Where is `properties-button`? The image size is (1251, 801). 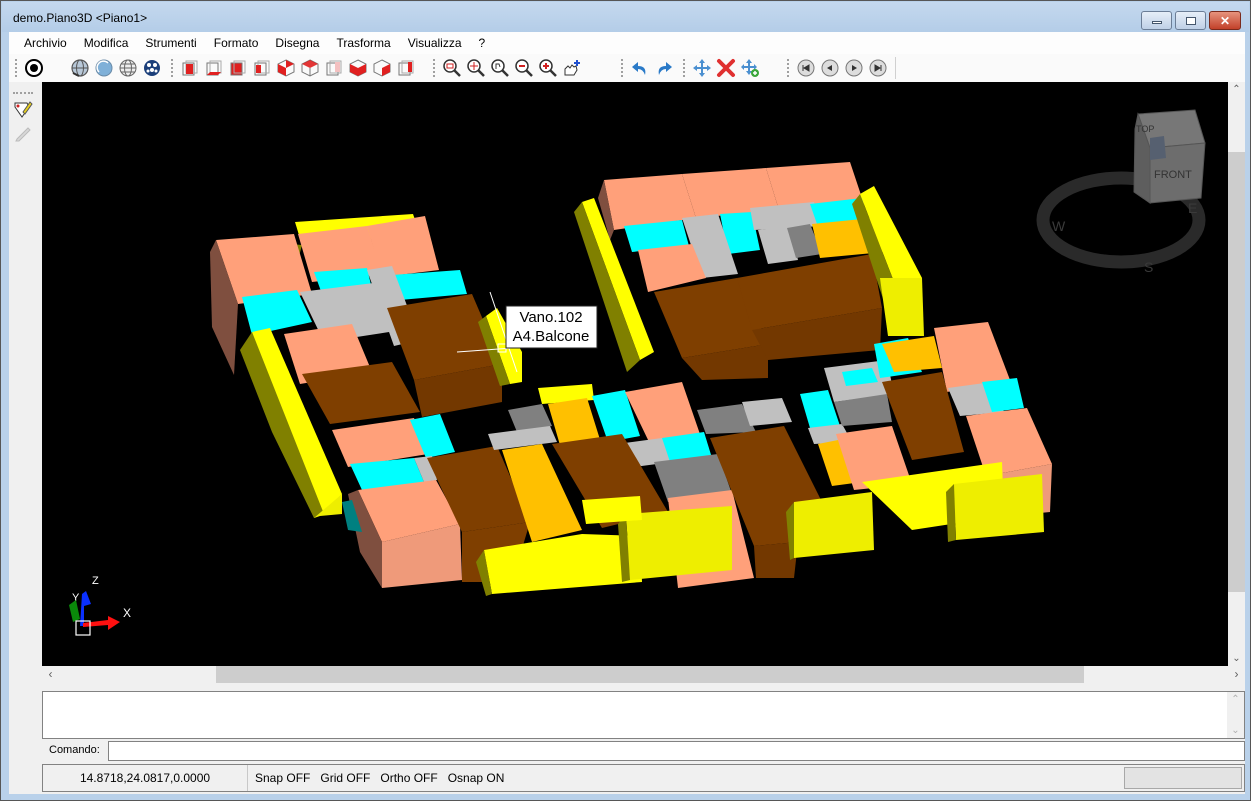
properties-button is located at coordinates (23, 109).